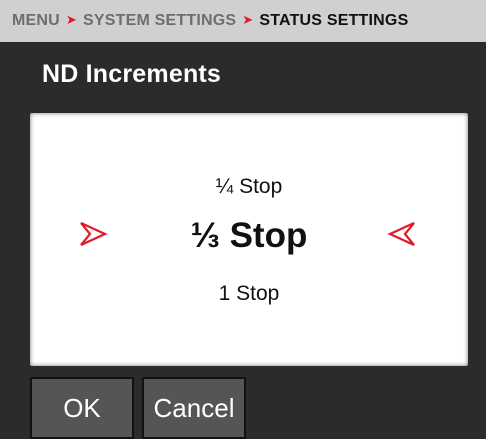 The width and height of the screenshot is (486, 439). What do you see at coordinates (132, 74) in the screenshot?
I see `page-title: ND Increments` at bounding box center [132, 74].